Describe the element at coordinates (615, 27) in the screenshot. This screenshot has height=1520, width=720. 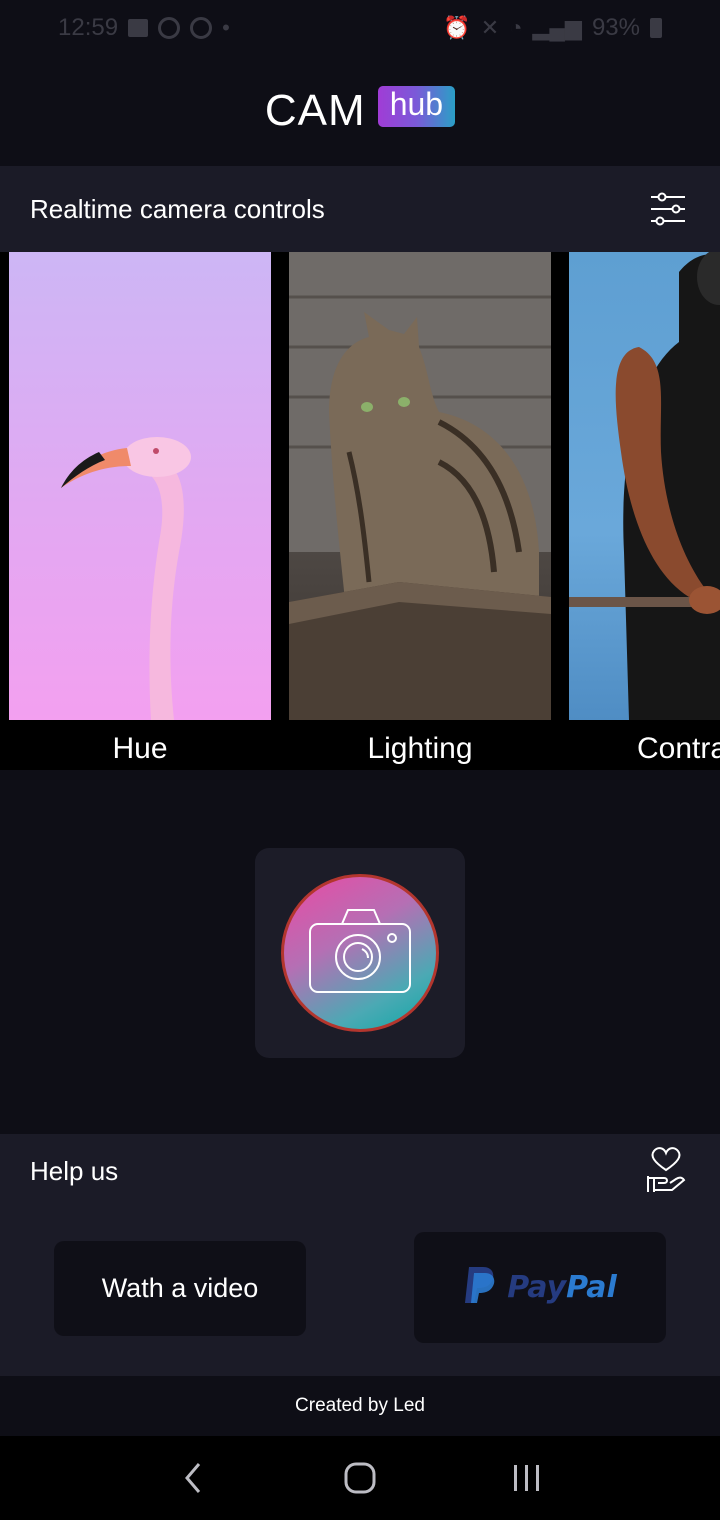
I see `battery-level: 93%` at that location.